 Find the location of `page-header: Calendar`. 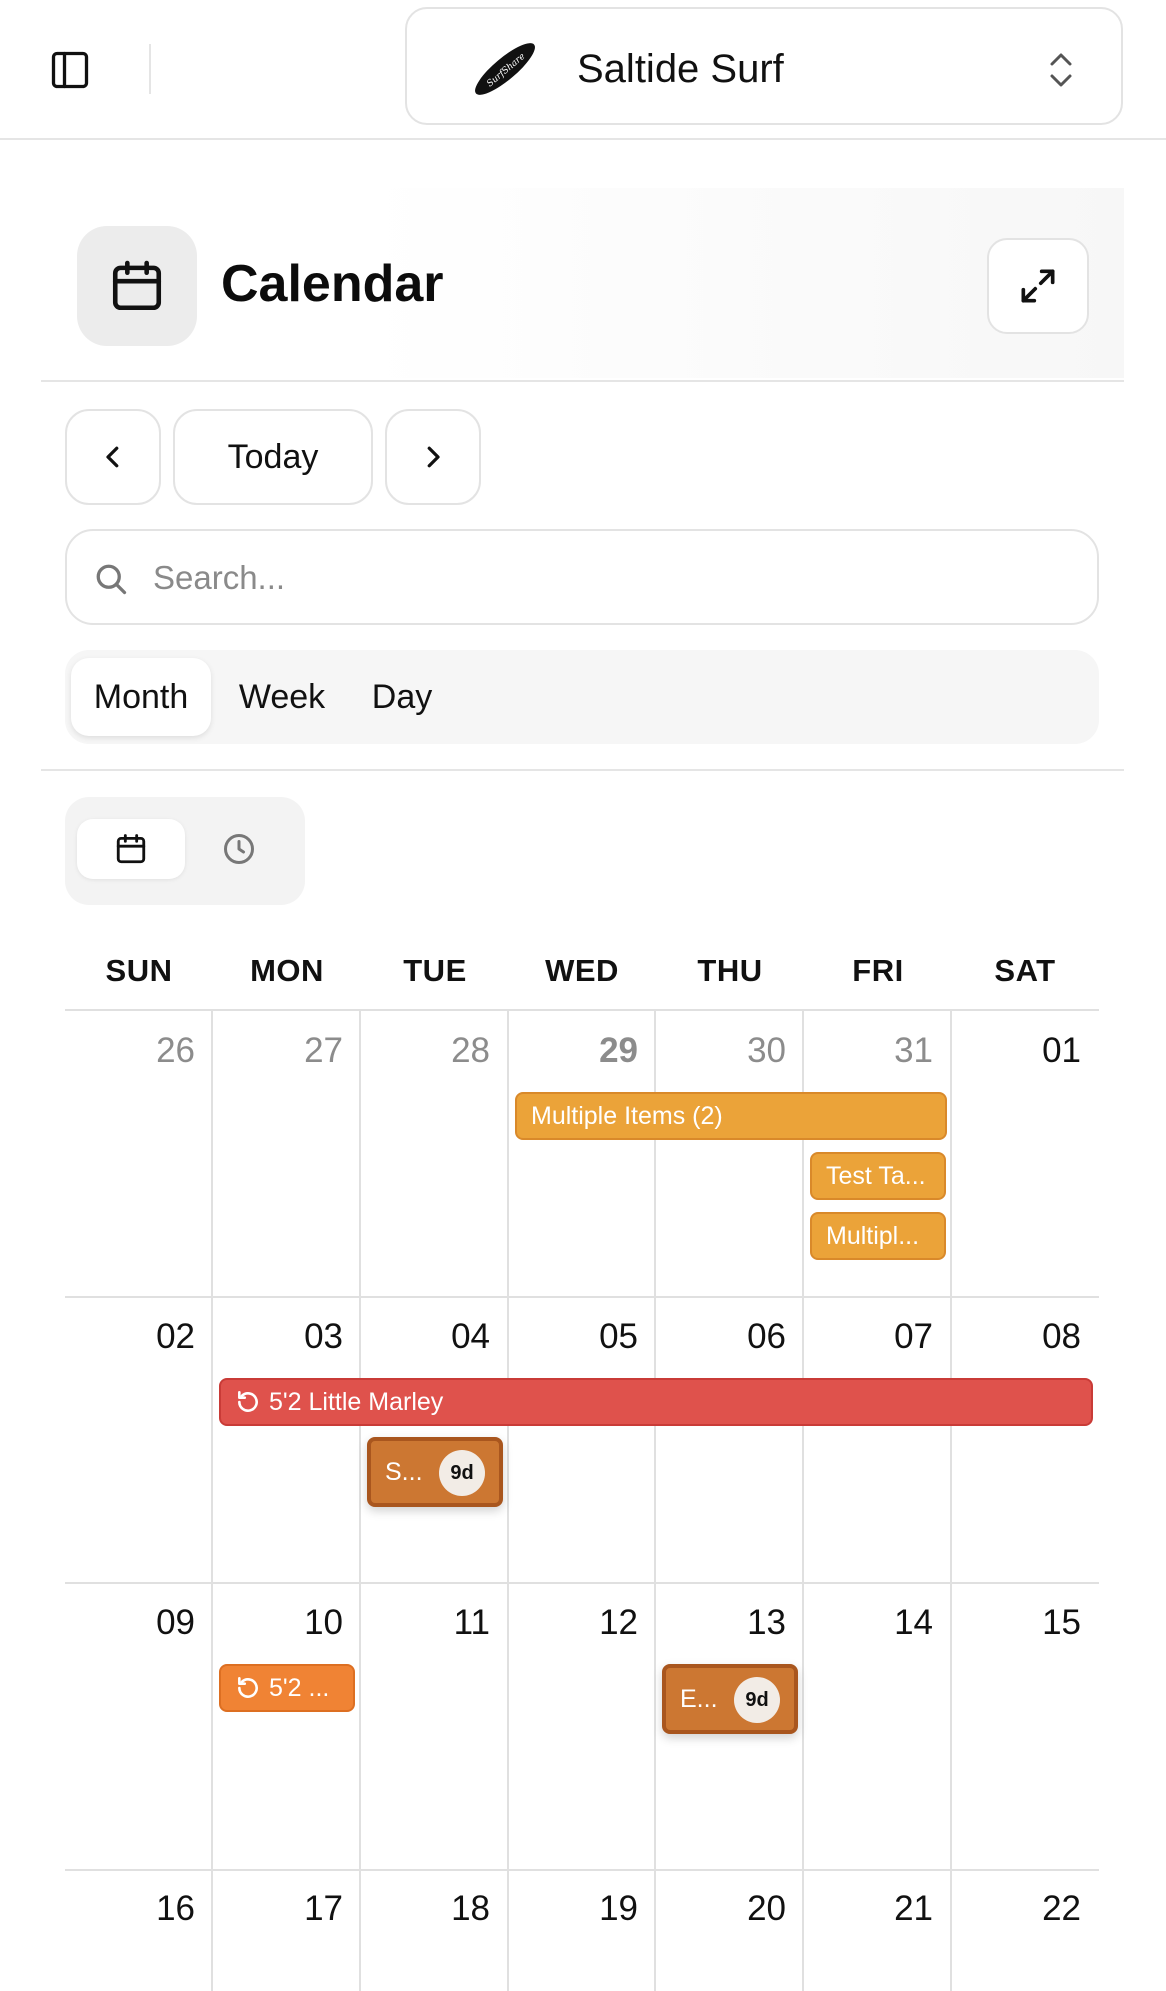

page-header: Calendar is located at coordinates (582, 285).